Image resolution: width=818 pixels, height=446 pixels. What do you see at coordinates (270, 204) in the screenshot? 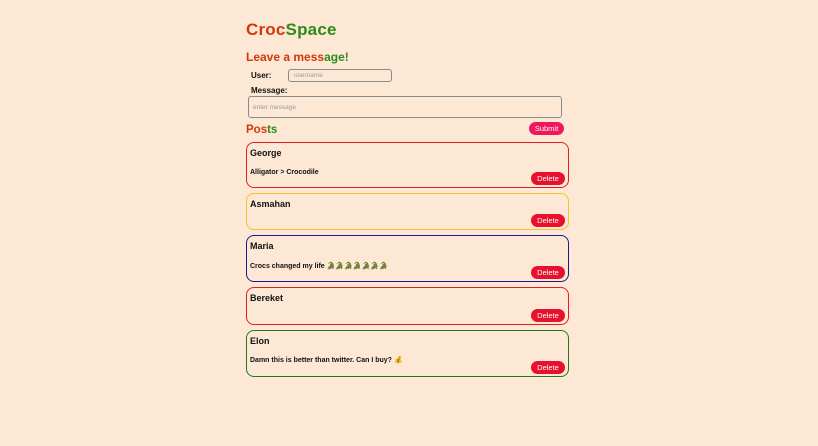
I see `post-username: Asmahan` at bounding box center [270, 204].